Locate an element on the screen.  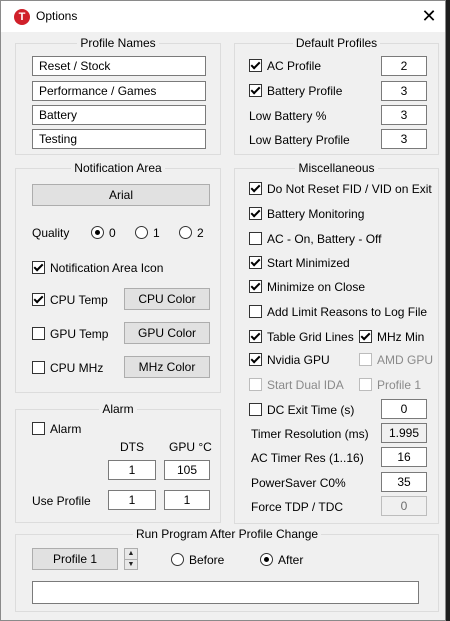
battery-profile-field: 3 is located at coordinates (404, 91).